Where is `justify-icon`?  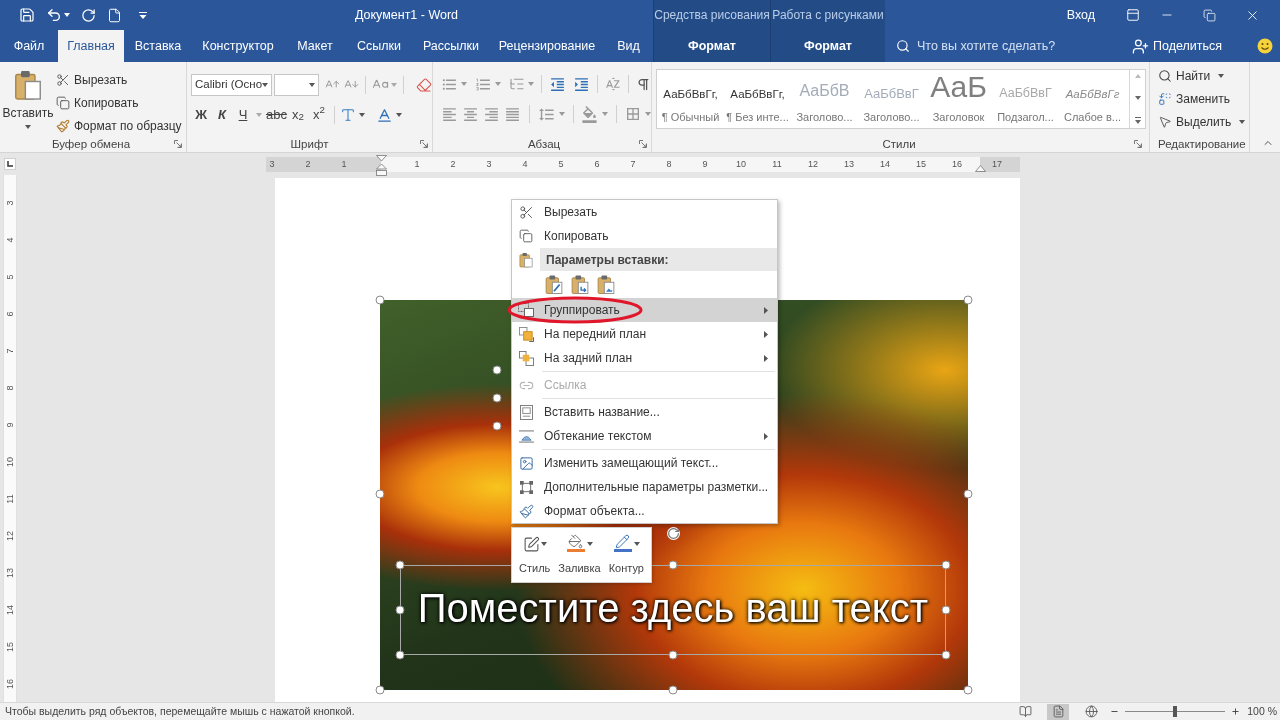 justify-icon is located at coordinates (512, 114).